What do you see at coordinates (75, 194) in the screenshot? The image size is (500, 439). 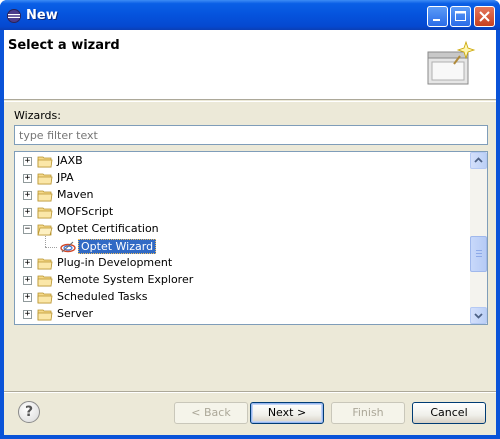 I see `tree-item-label: Maven` at bounding box center [75, 194].